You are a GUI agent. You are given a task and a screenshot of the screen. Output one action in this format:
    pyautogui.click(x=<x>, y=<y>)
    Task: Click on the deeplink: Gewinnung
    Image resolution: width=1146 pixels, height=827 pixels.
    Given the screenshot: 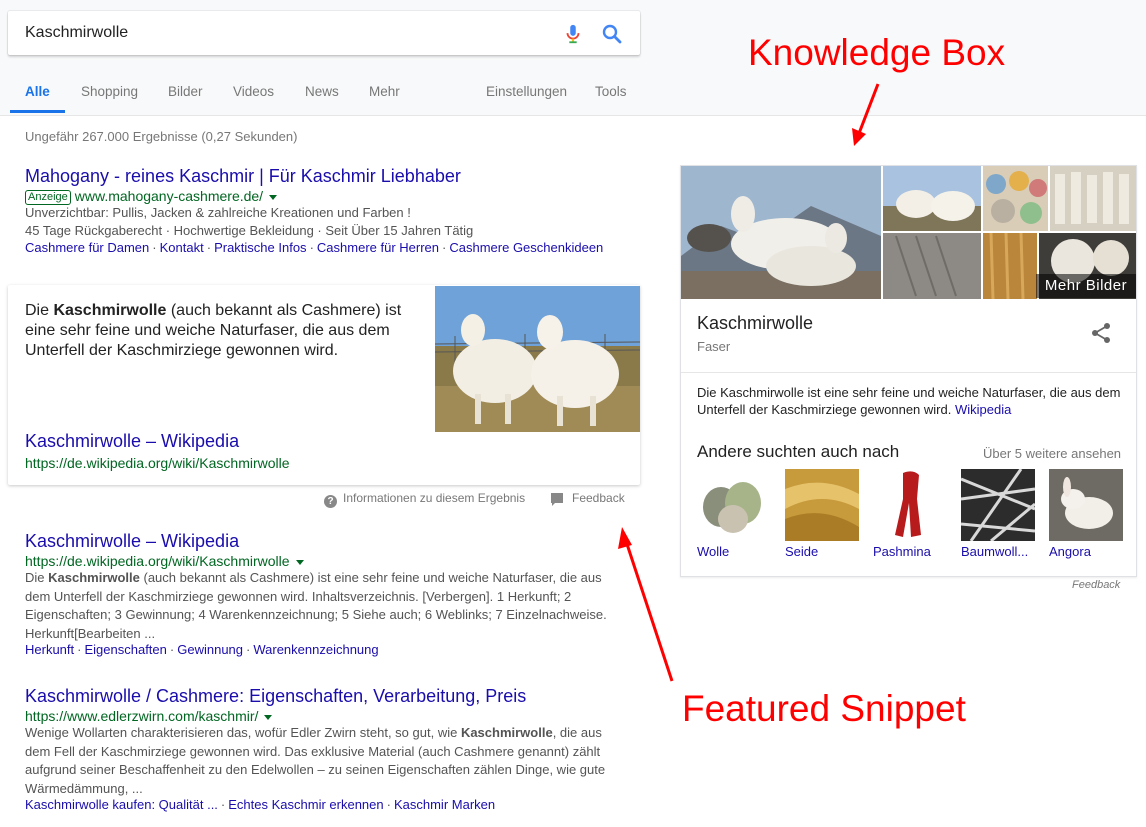 What is the action you would take?
    pyautogui.click(x=210, y=649)
    